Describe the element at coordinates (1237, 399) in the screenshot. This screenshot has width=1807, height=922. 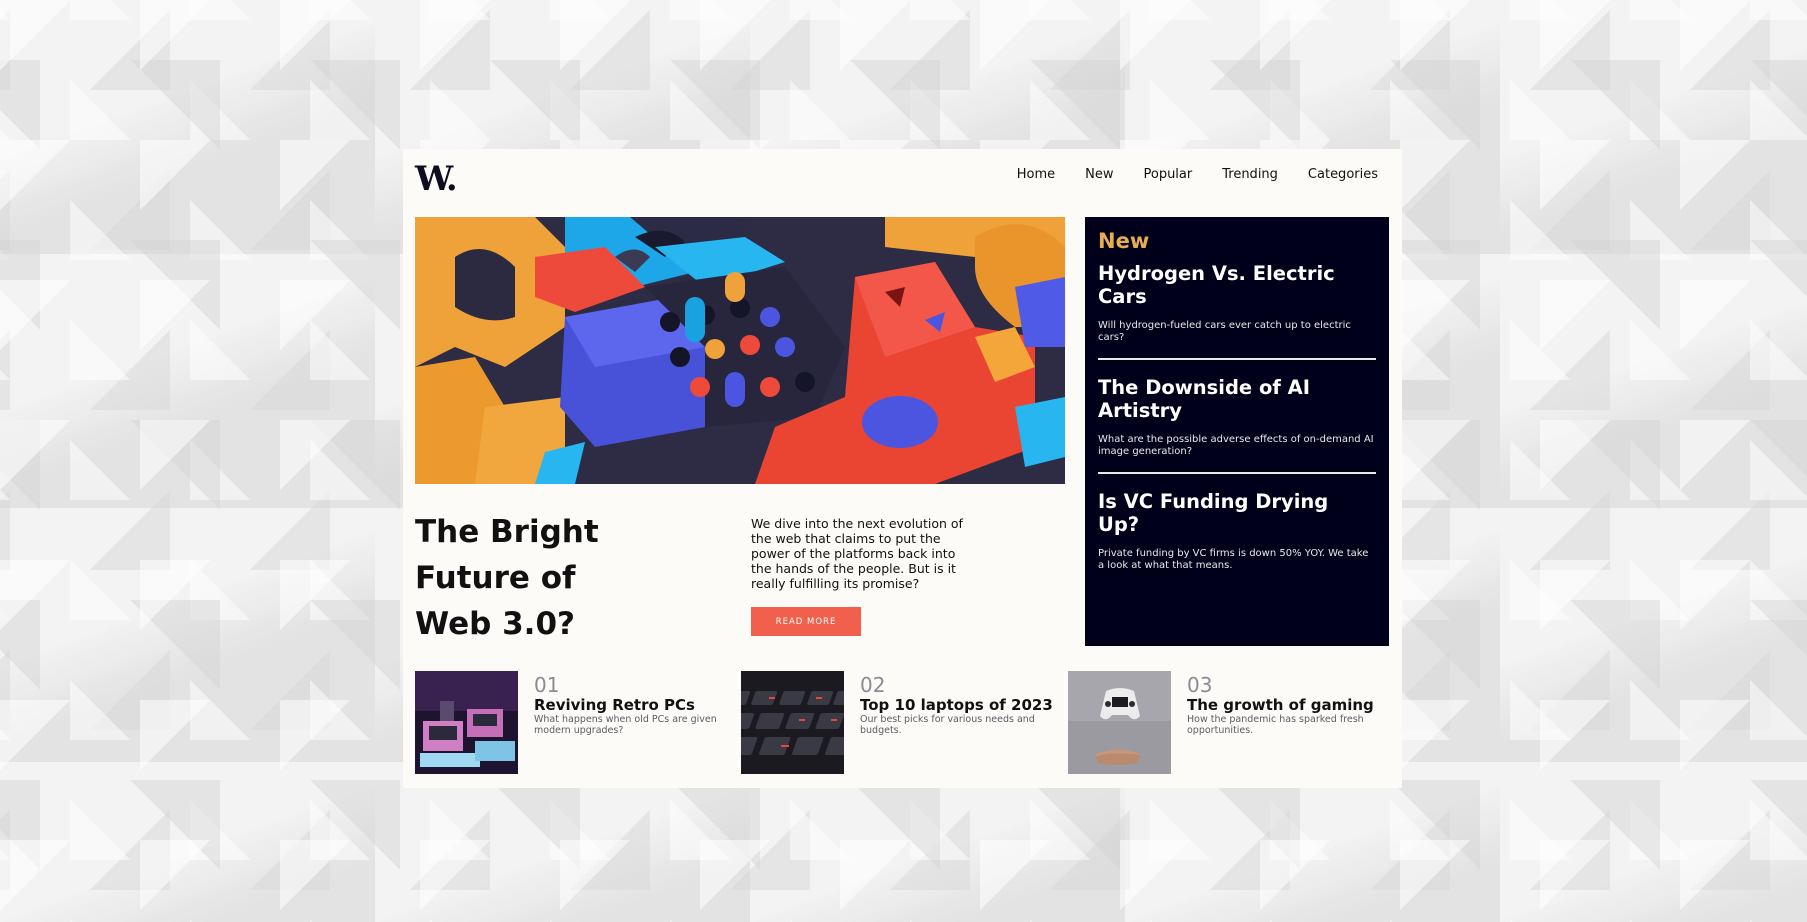
I see `sidebar-article-title: The Downside of AI Artistry` at that location.